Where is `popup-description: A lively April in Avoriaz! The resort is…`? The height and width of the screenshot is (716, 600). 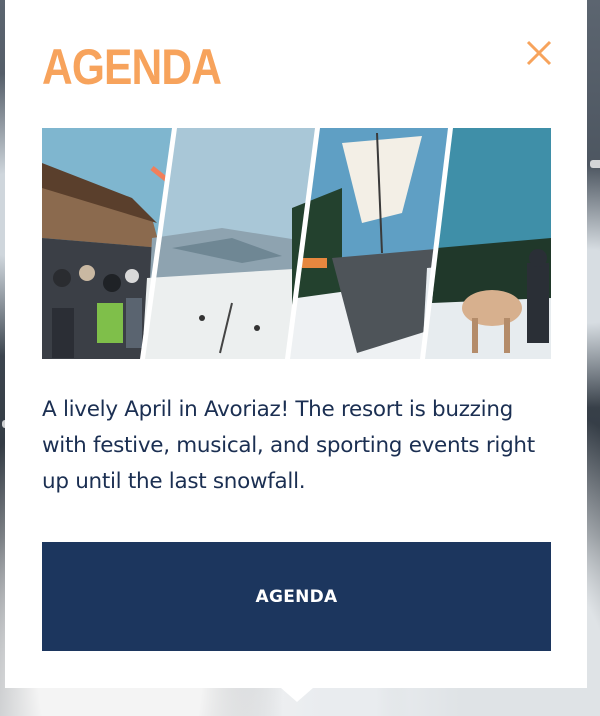
popup-description: A lively April in Avoriaz! The resort is… is located at coordinates (288, 445).